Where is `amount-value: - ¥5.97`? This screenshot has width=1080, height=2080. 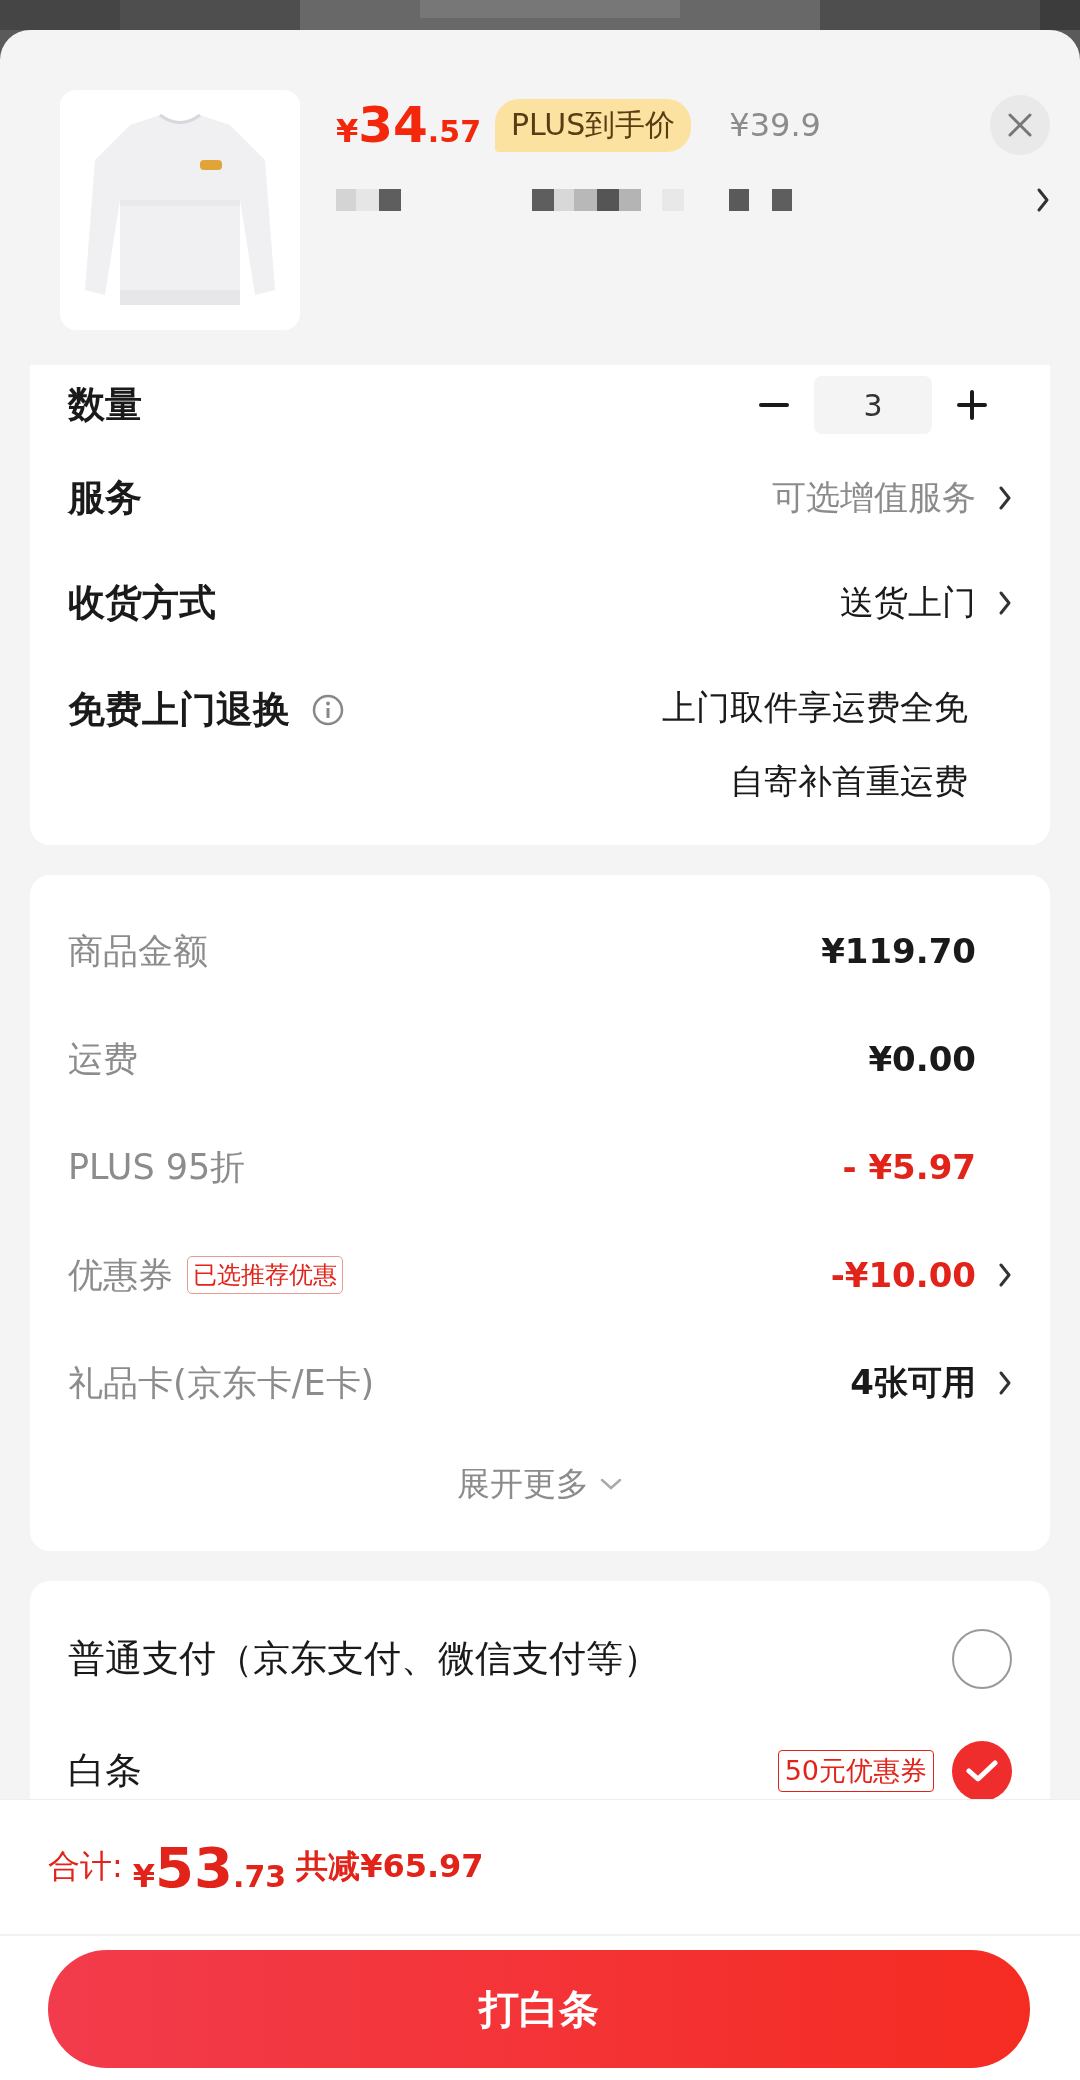 amount-value: - ¥5.97 is located at coordinates (909, 1167).